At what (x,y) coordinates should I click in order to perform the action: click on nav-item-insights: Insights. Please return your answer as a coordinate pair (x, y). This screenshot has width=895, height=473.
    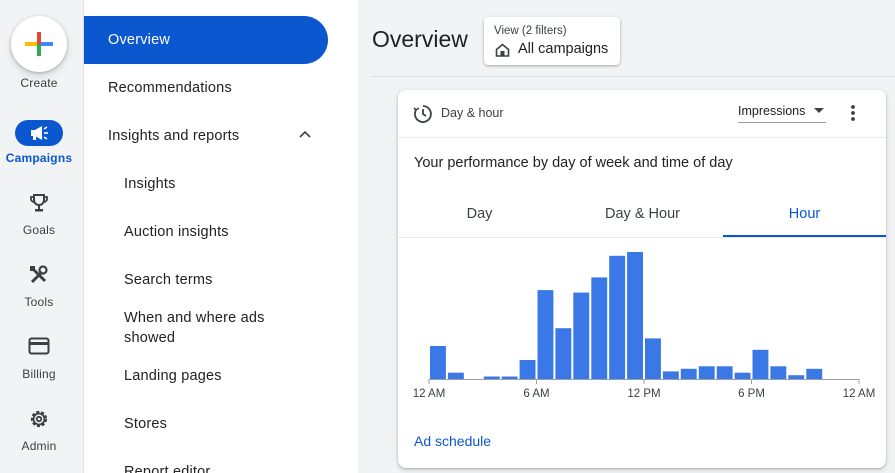
    Looking at the image, I should click on (206, 184).